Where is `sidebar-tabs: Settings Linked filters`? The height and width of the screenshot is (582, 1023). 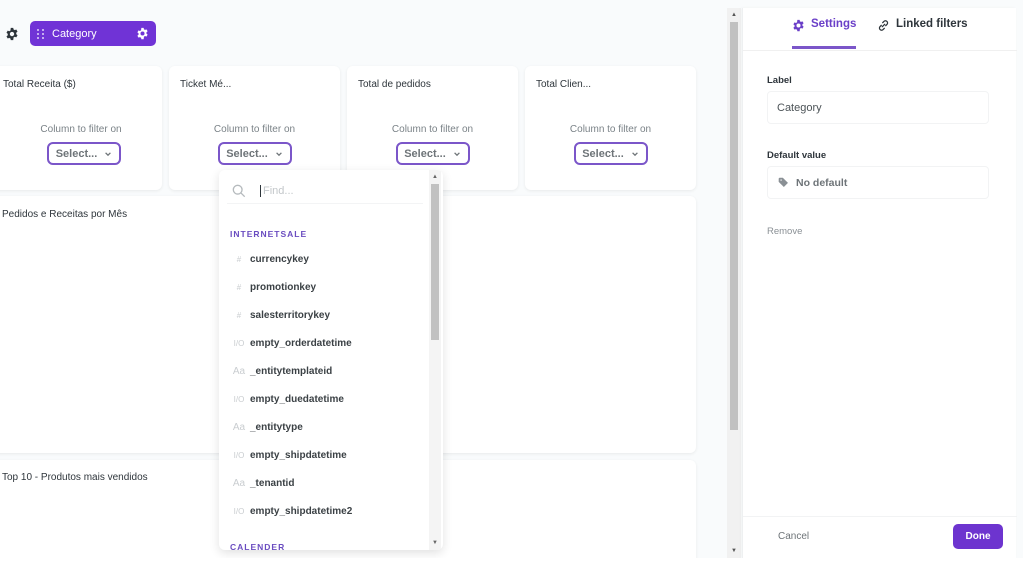 sidebar-tabs: Settings Linked filters is located at coordinates (880, 29).